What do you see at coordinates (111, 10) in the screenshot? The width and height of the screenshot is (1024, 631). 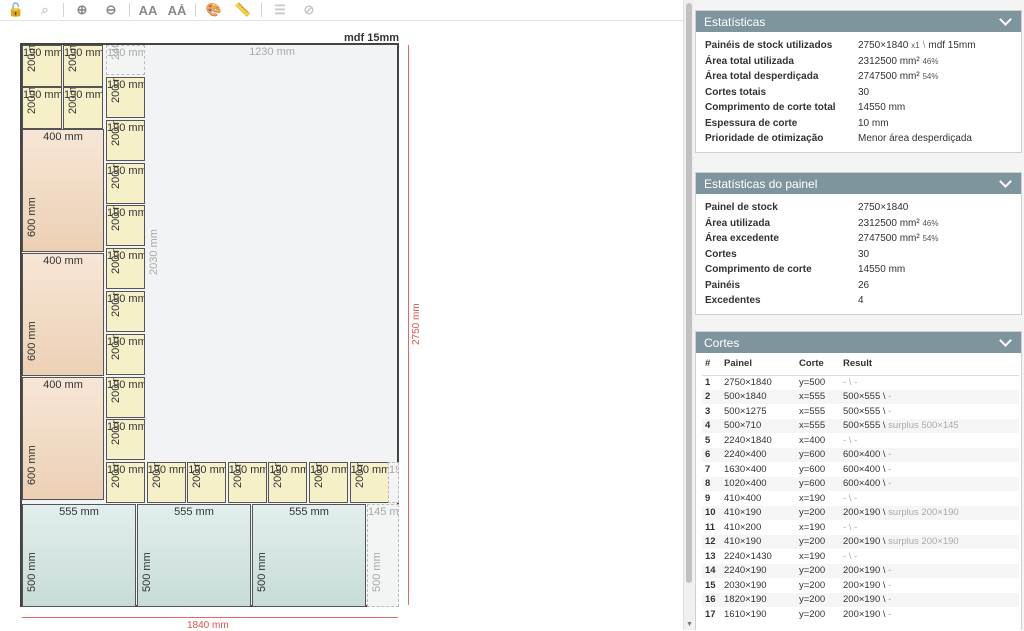 I see `zoom-out-icon: ⊖` at bounding box center [111, 10].